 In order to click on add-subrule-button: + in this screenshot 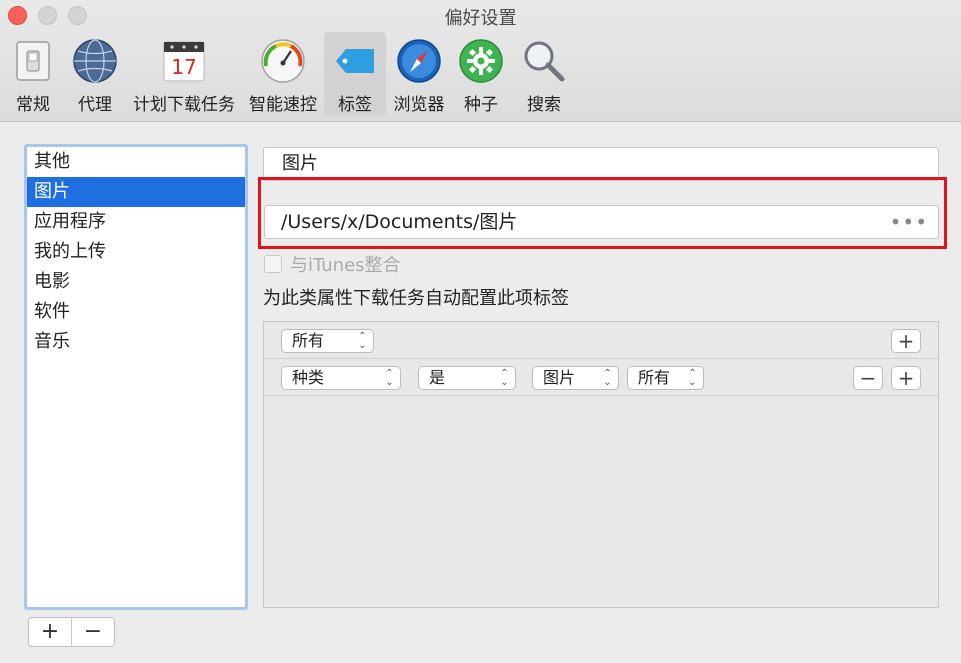, I will do `click(906, 378)`.